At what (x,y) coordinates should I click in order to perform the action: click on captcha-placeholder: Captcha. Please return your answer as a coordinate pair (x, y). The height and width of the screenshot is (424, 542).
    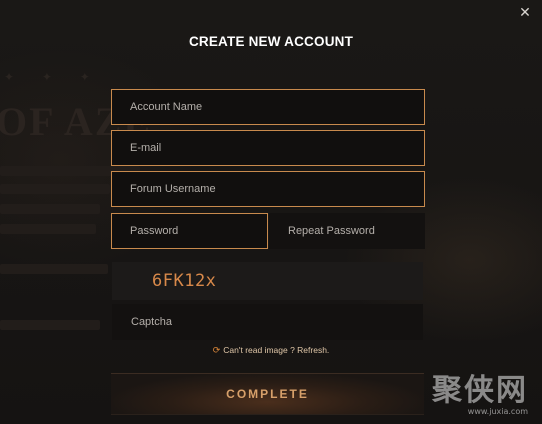
    Looking at the image, I should click on (151, 322).